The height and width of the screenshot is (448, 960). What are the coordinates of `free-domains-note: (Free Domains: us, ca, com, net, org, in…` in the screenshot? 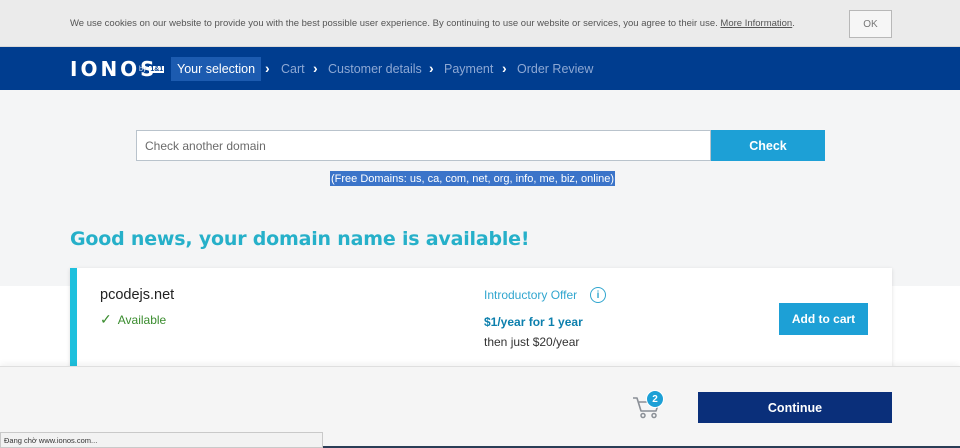 It's located at (473, 178).